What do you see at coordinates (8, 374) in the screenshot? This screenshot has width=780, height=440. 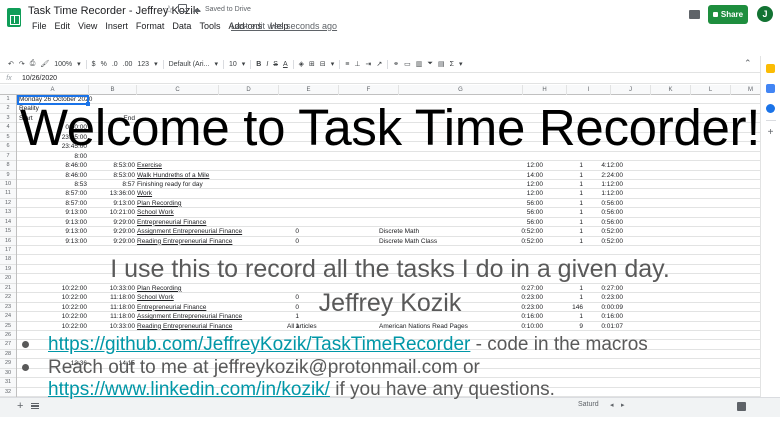 I see `row-number: 30` at bounding box center [8, 374].